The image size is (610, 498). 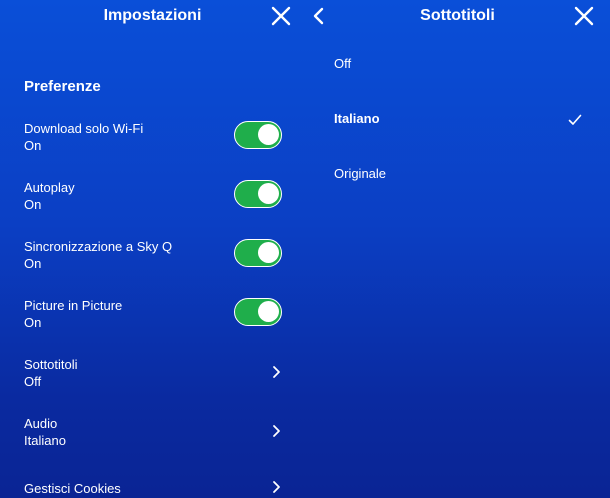 What do you see at coordinates (457, 15) in the screenshot?
I see `subtitles-title: Sottotitoli` at bounding box center [457, 15].